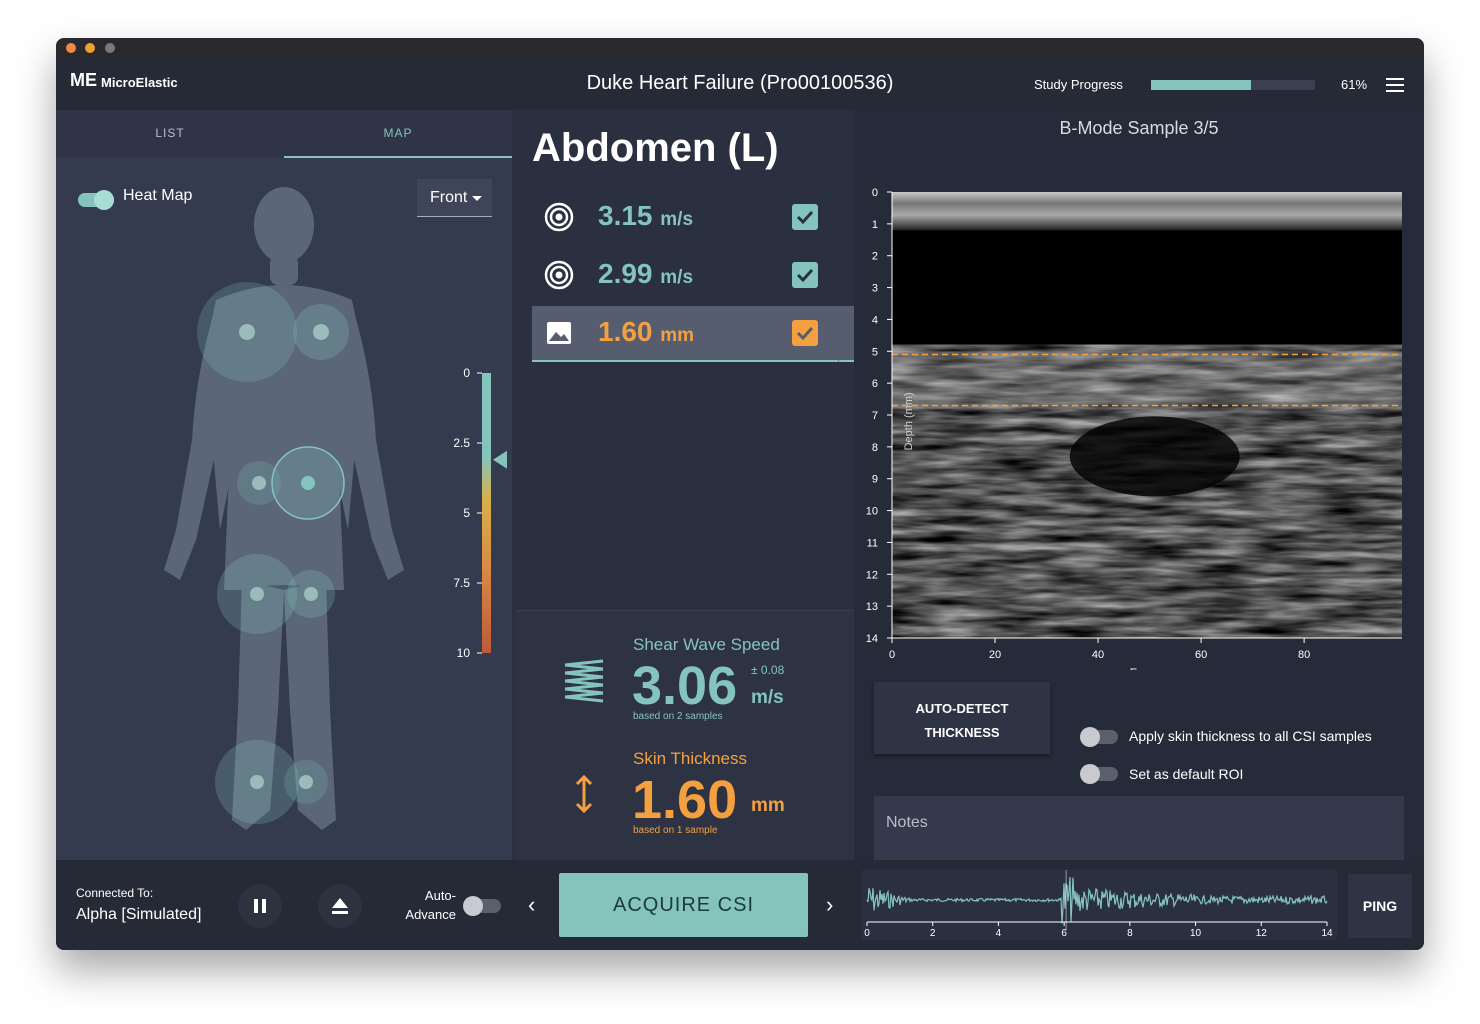  I want to click on ping-button: PING, so click(1380, 906).